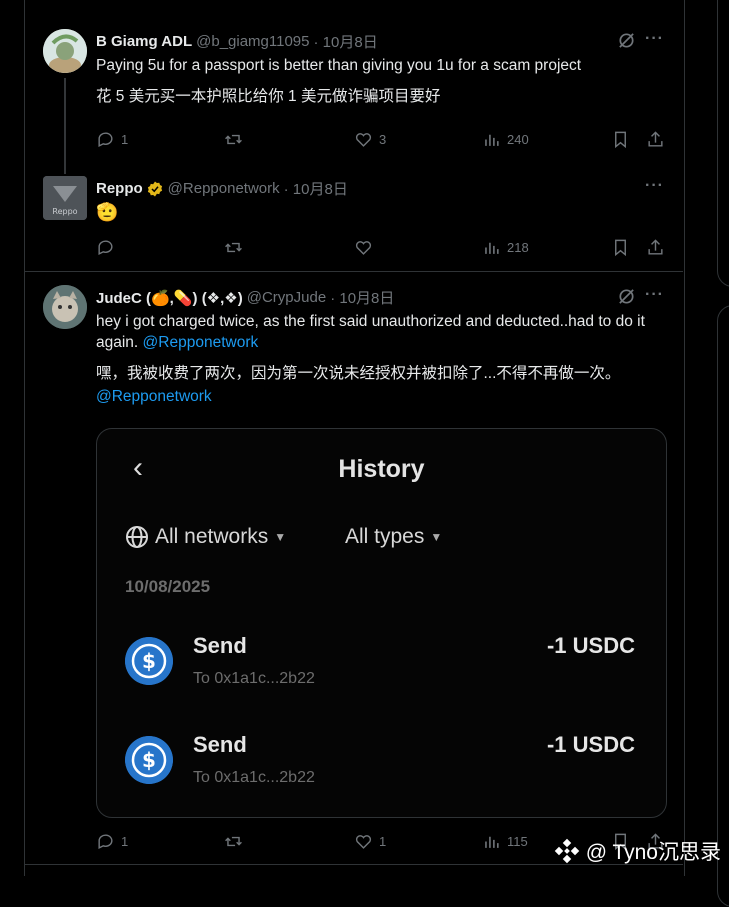  What do you see at coordinates (64, 211) in the screenshot?
I see `avatar-label: Reppo` at bounding box center [64, 211].